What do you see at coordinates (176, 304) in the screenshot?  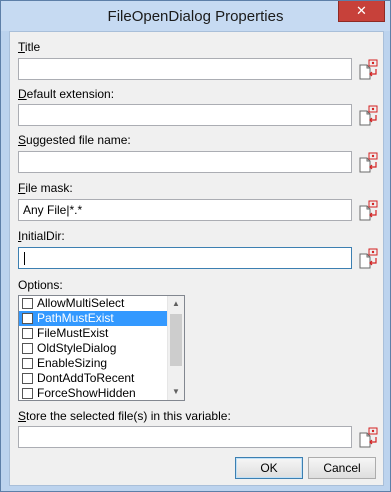 I see `scroll-up-icon: ▲` at bounding box center [176, 304].